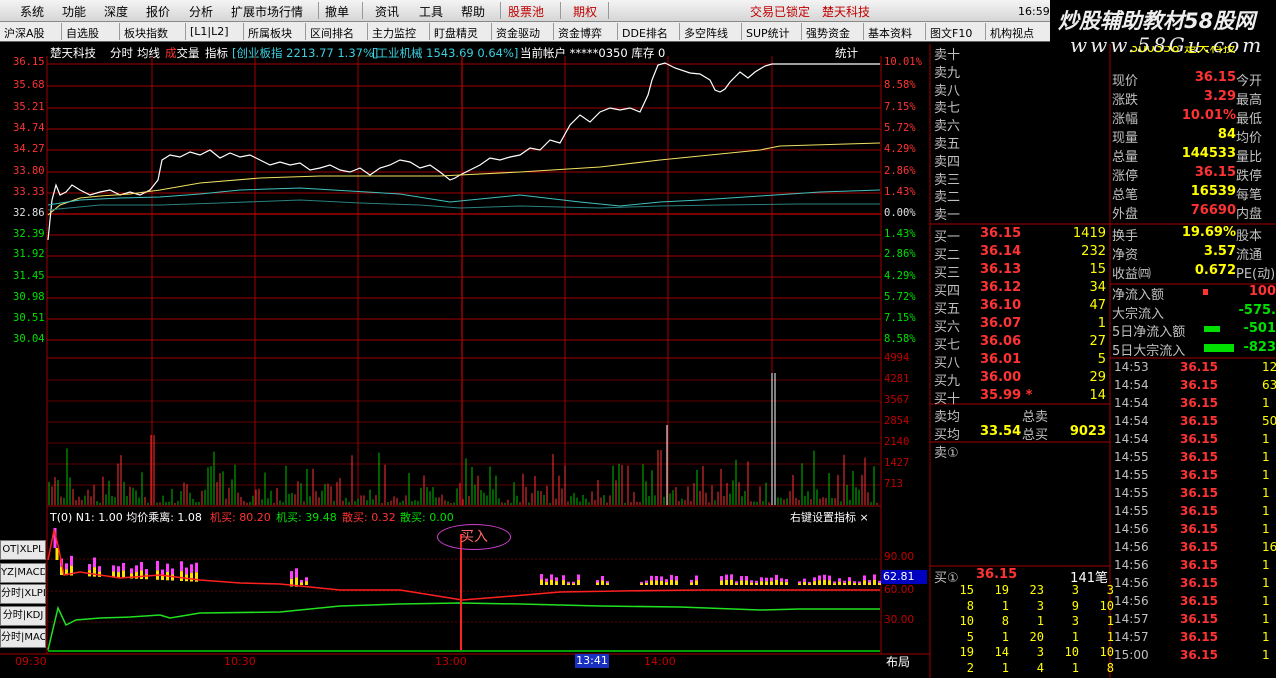 This screenshot has height=678, width=1276. I want to click on buy-level-label: 买三, so click(947, 273).